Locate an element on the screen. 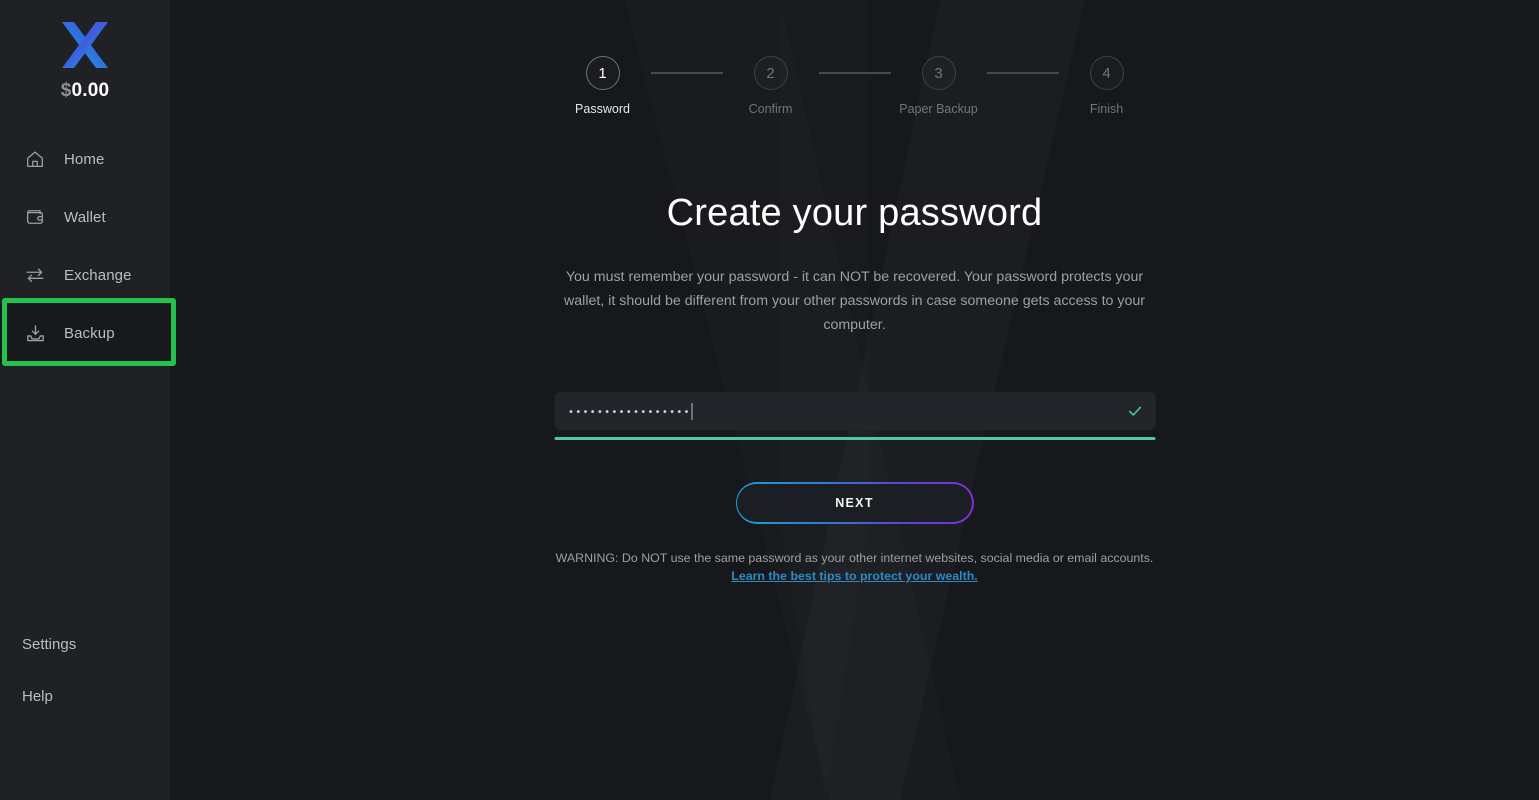 The width and height of the screenshot is (1539, 800). step-4-finish: 4 Finish is located at coordinates (1107, 86).